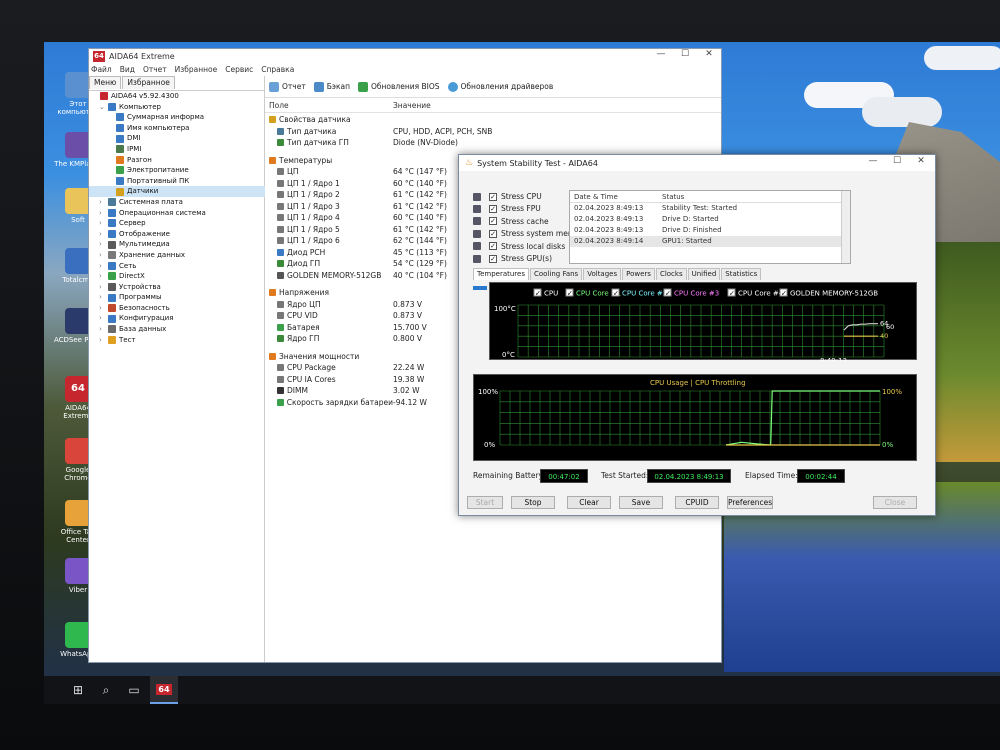 The height and width of the screenshot is (750, 1000). I want to click on log-row: 02.04.2023 8:49:14 GPU1: Started, so click(710, 241).